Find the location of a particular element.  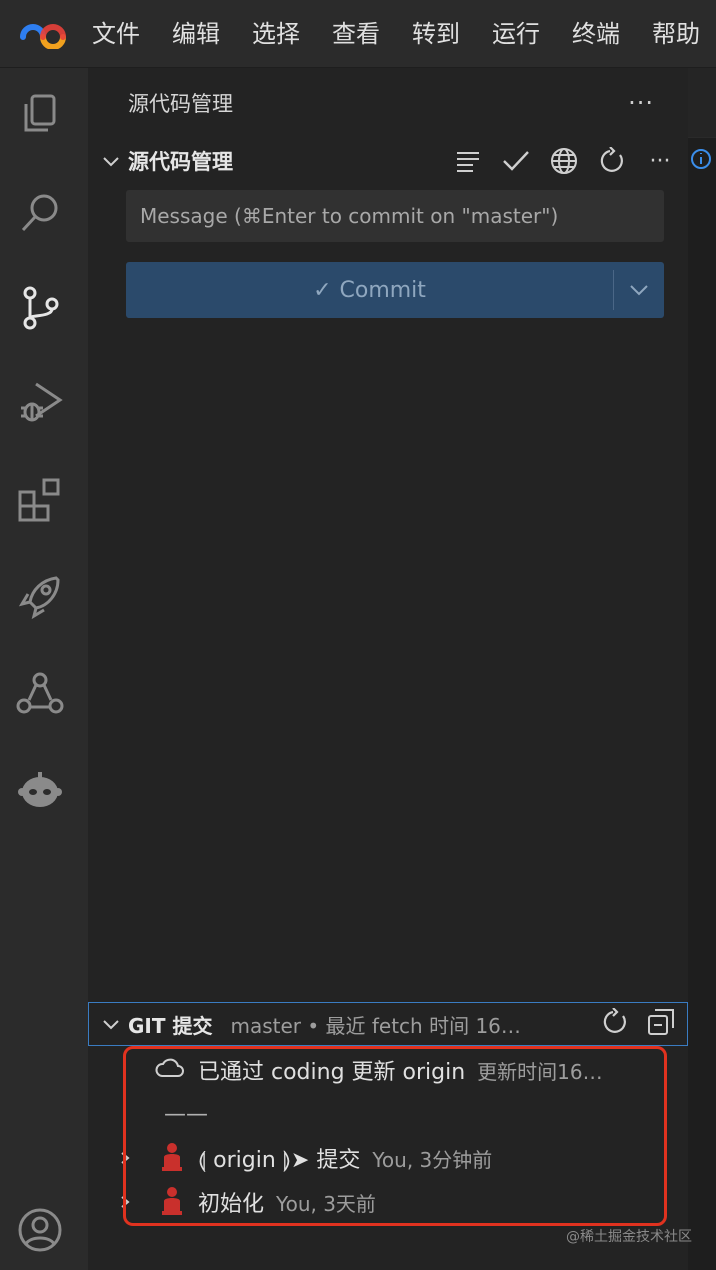

list-item: 初始化 You, 3天前 is located at coordinates (388, 1202).